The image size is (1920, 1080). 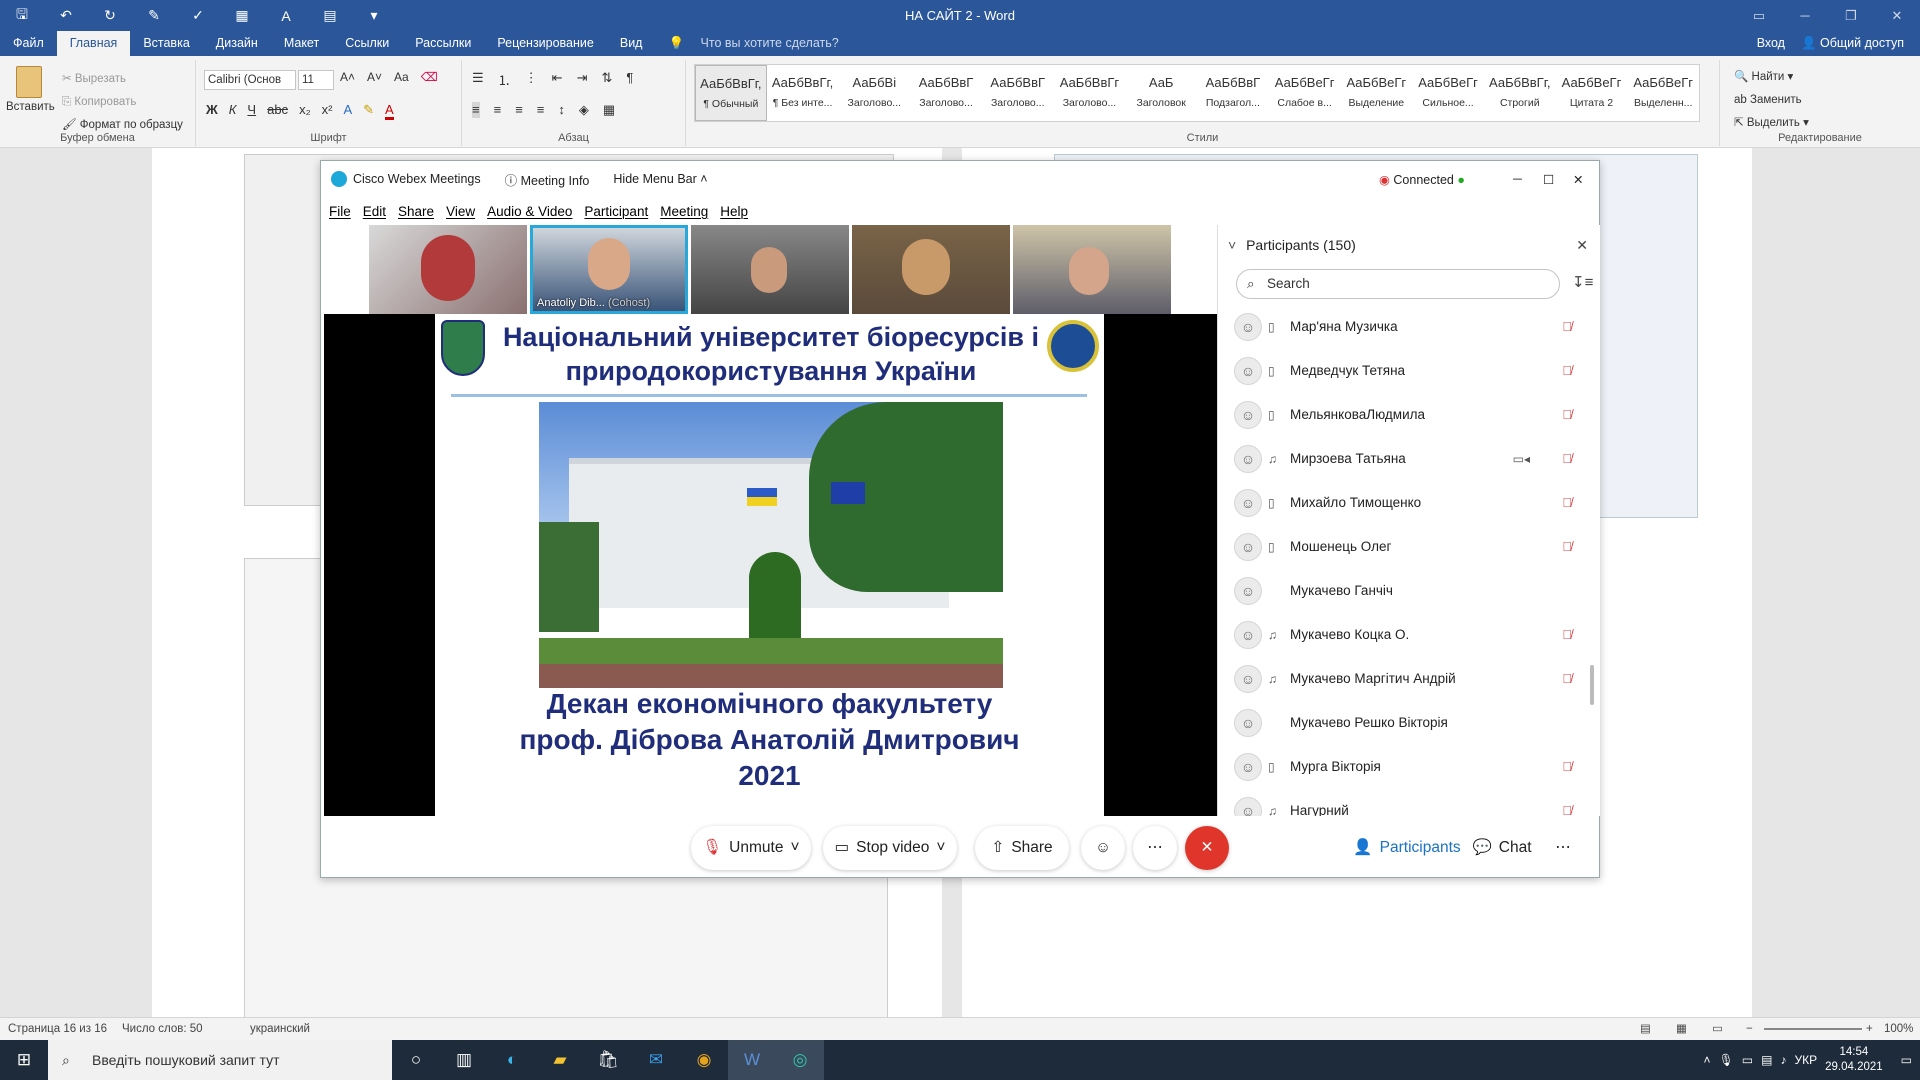 I want to click on zoom-out-icon: −, so click(x=1749, y=1029).